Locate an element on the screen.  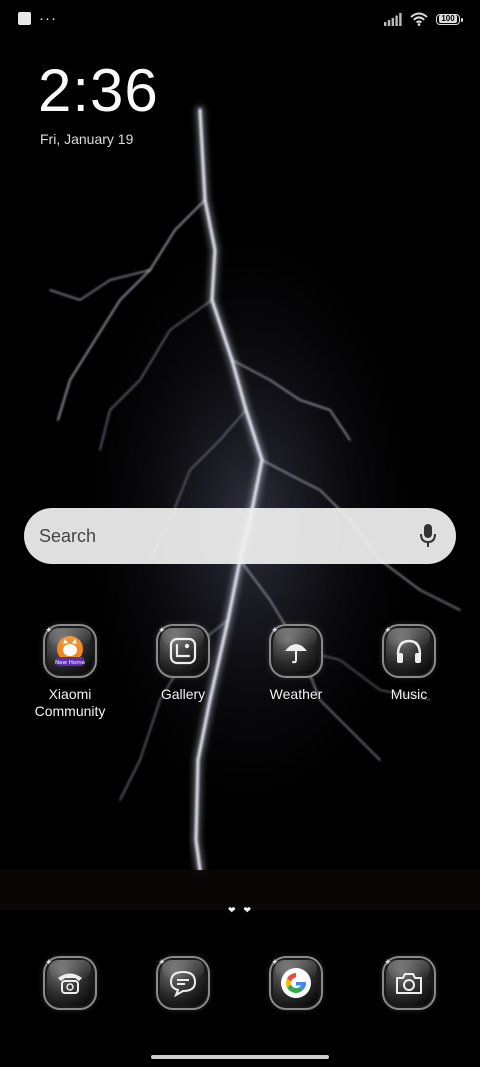
app-xiaomi-community: New Home ✦ Xiaomi Community is located at coordinates (70, 672).